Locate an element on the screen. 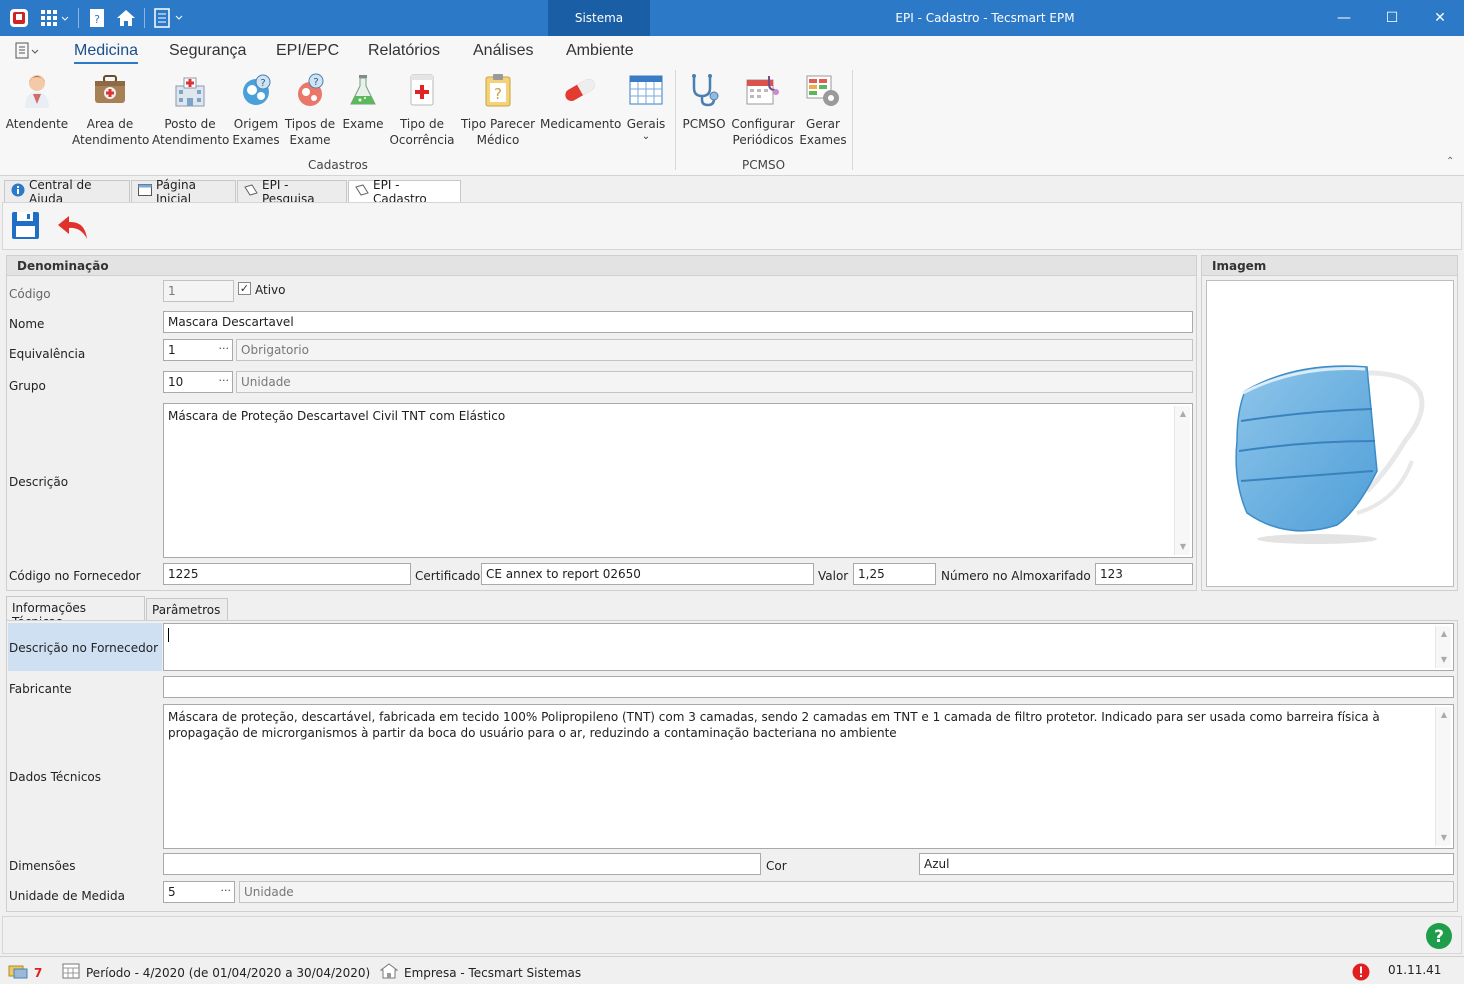  empresa-item: Empresa - Tecsmart Sistemas is located at coordinates (480, 972).